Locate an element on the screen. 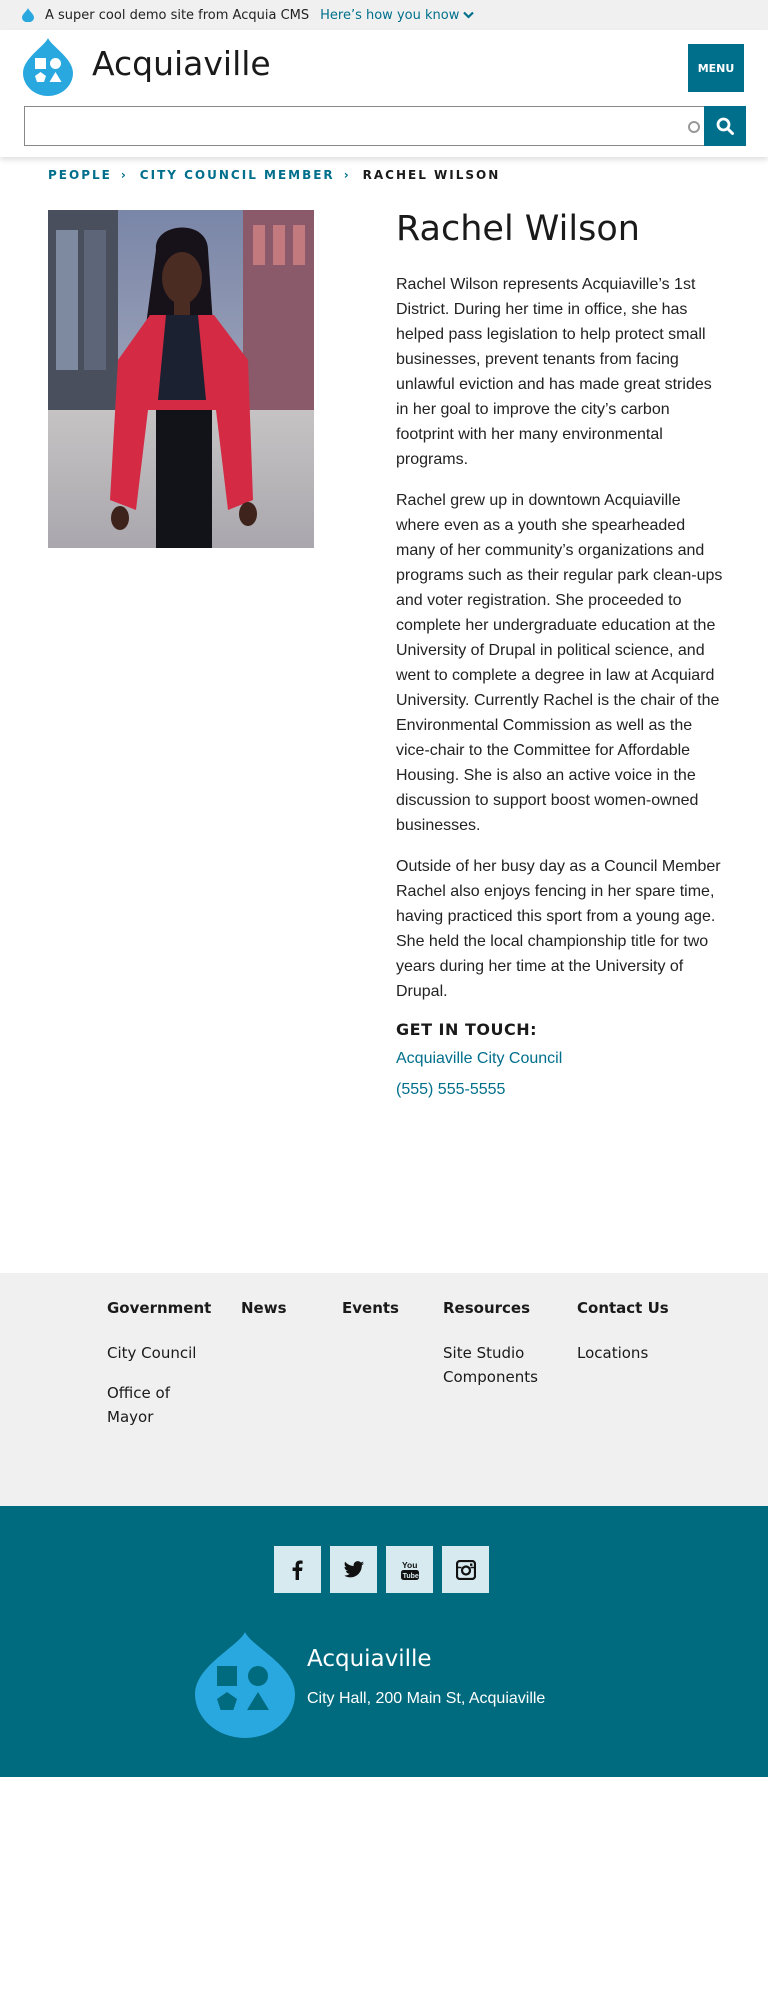 This screenshot has height=2000, width=768. banner-text: A super cool demo site from Acquia CMS is located at coordinates (177, 15).